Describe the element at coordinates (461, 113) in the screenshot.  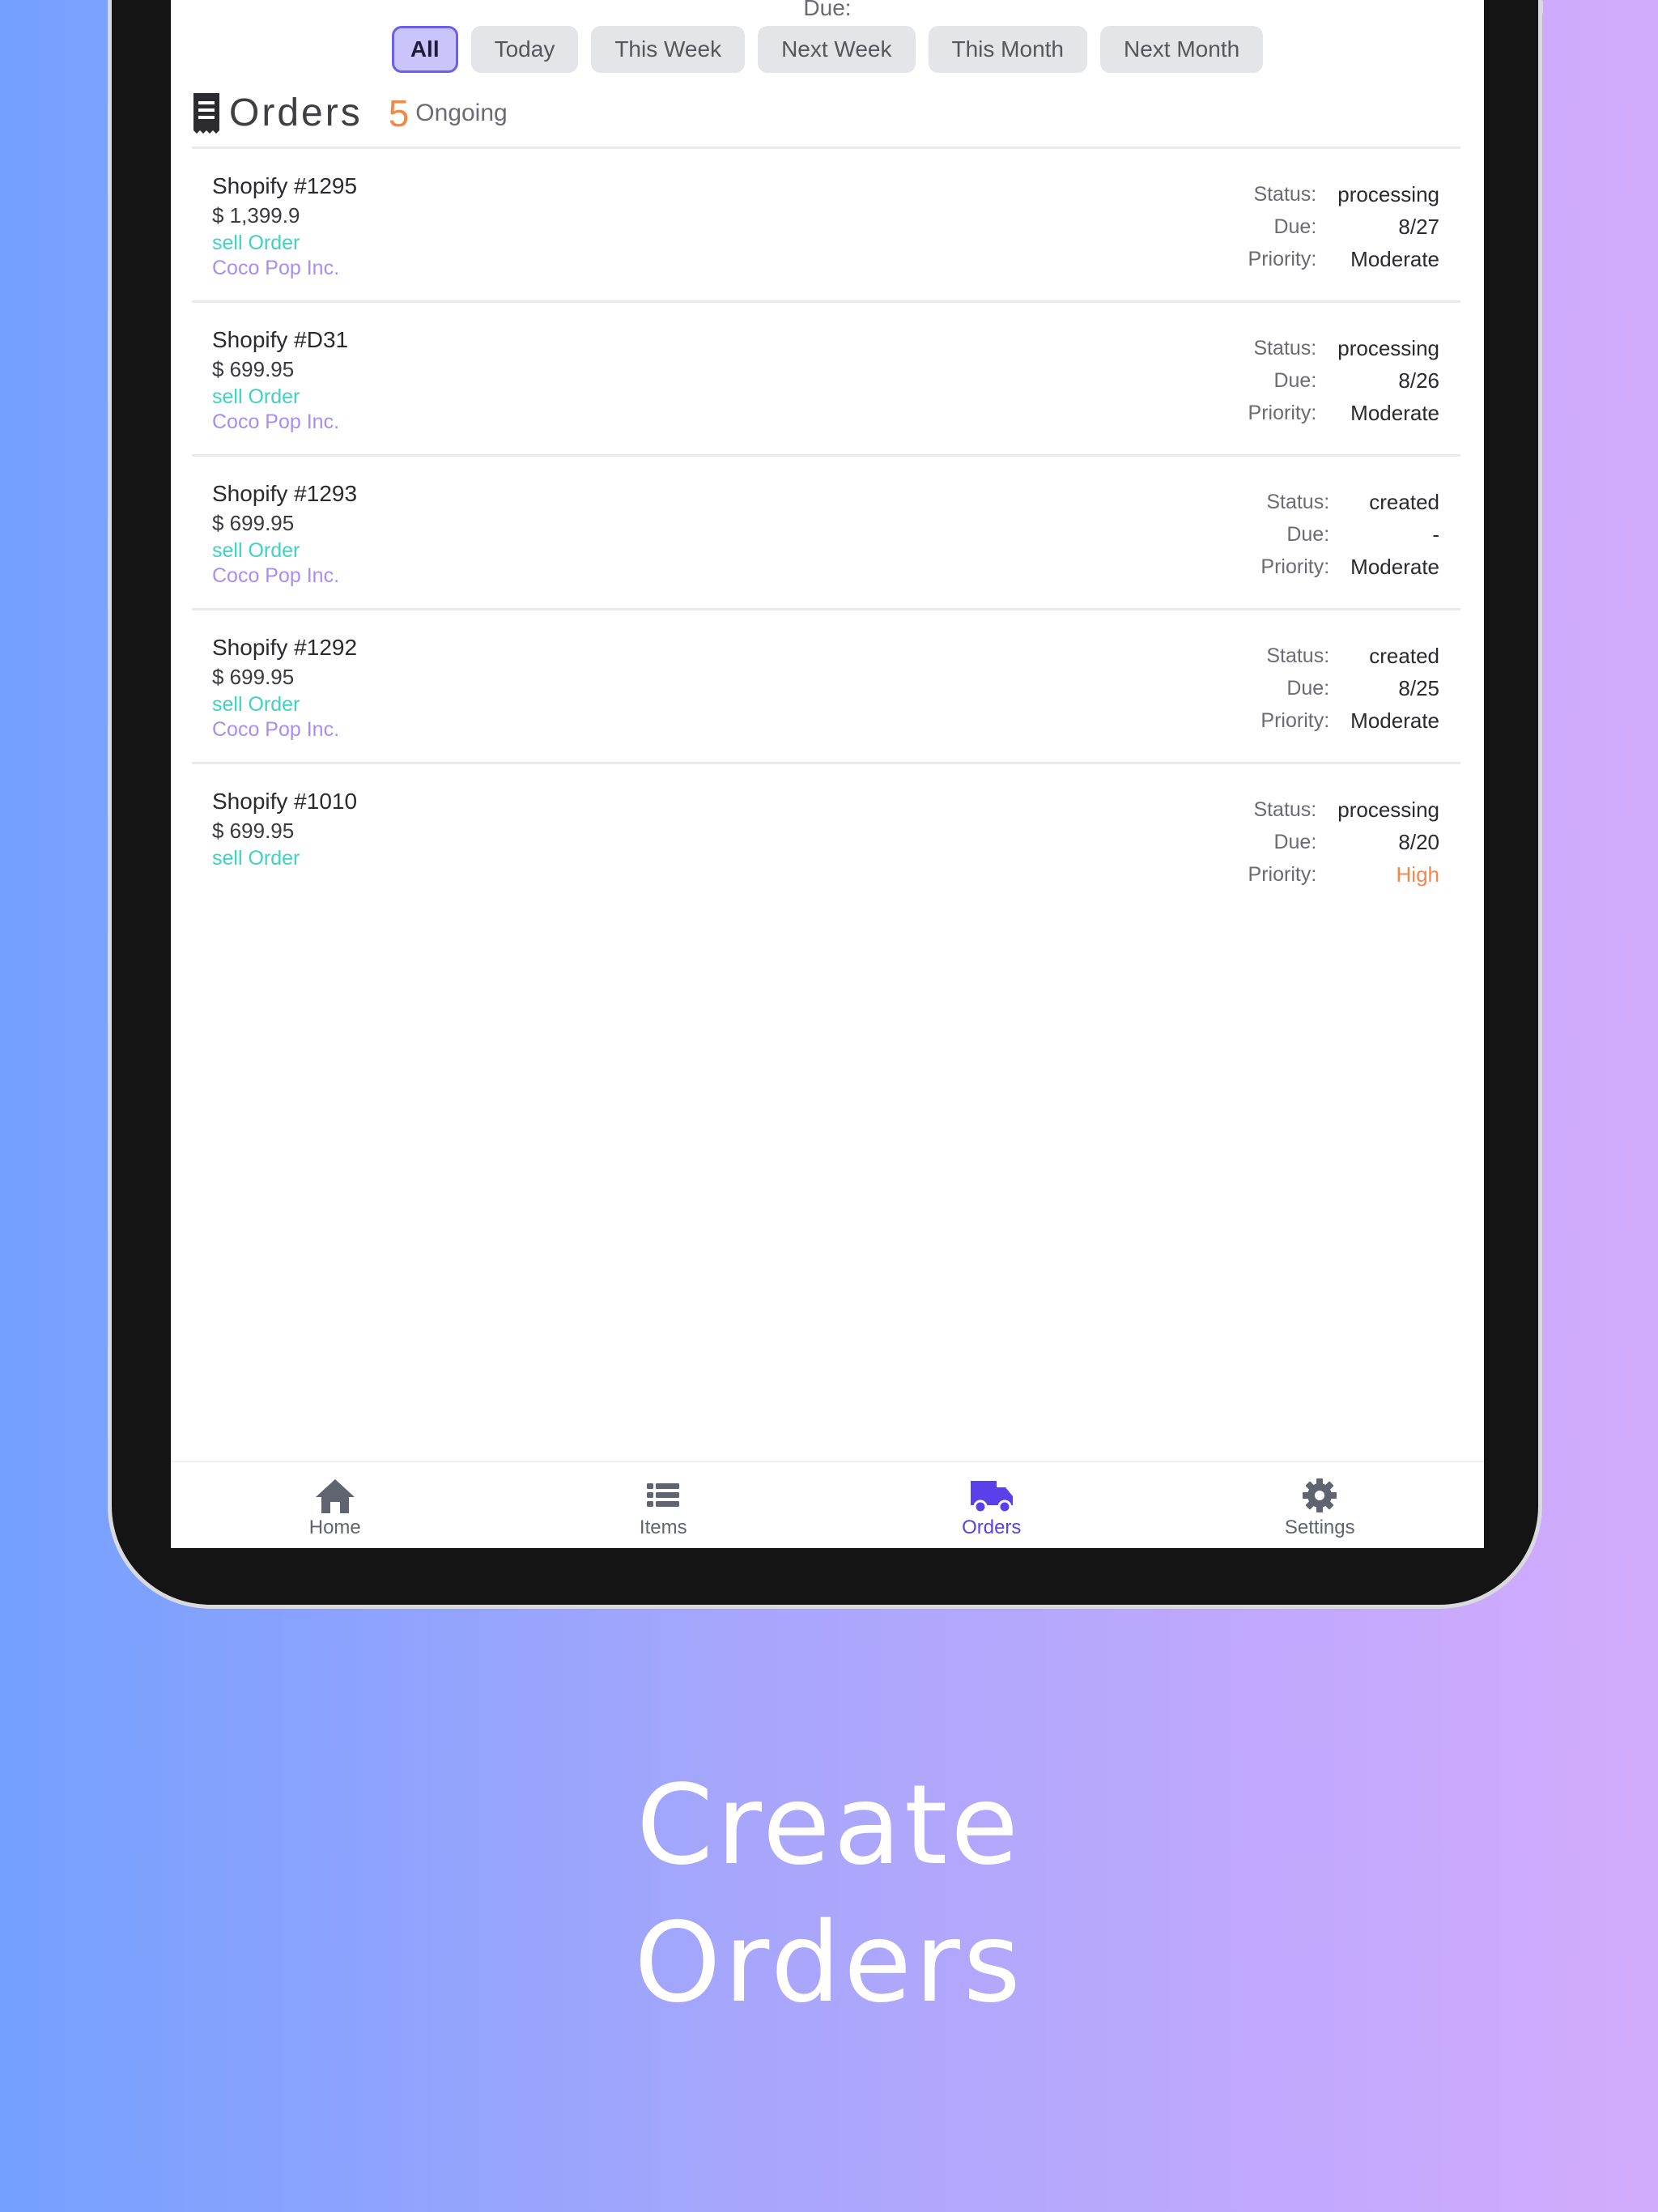
I see `ongoing-label: Ongoing` at that location.